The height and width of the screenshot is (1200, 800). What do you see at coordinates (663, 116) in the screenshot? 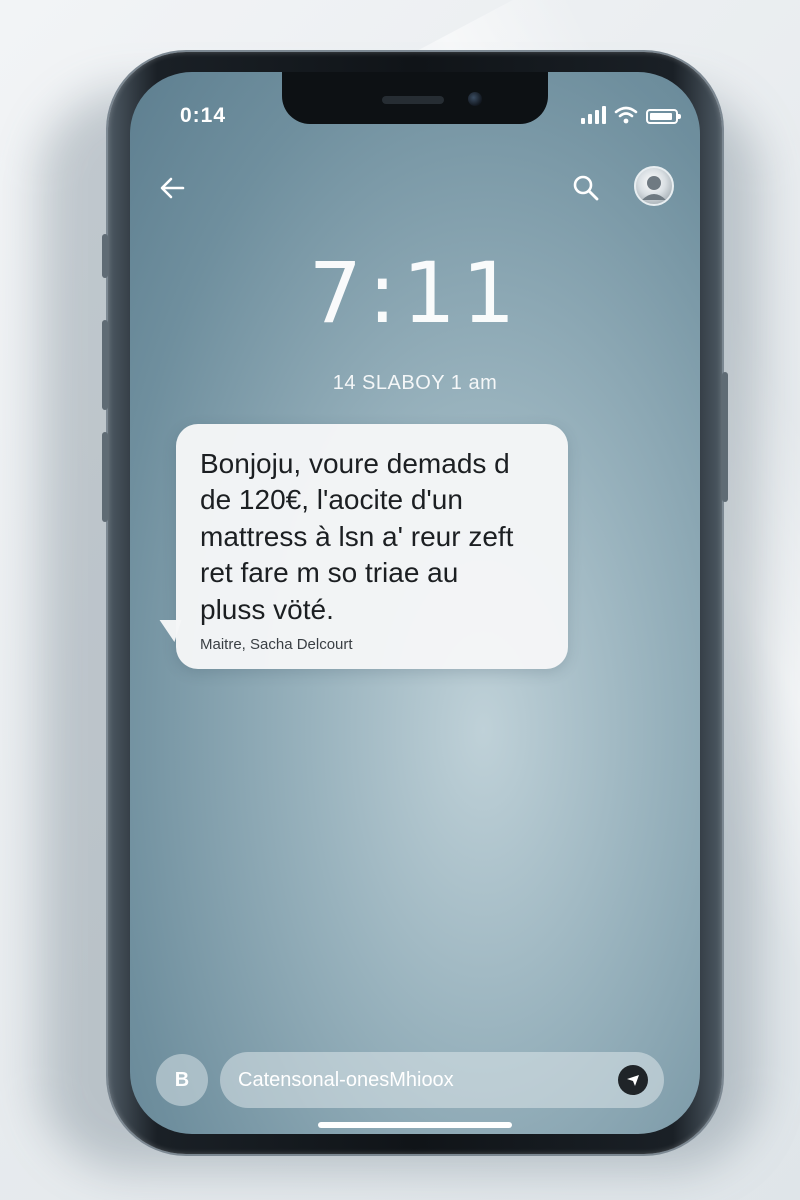
I see `battery-icon` at bounding box center [663, 116].